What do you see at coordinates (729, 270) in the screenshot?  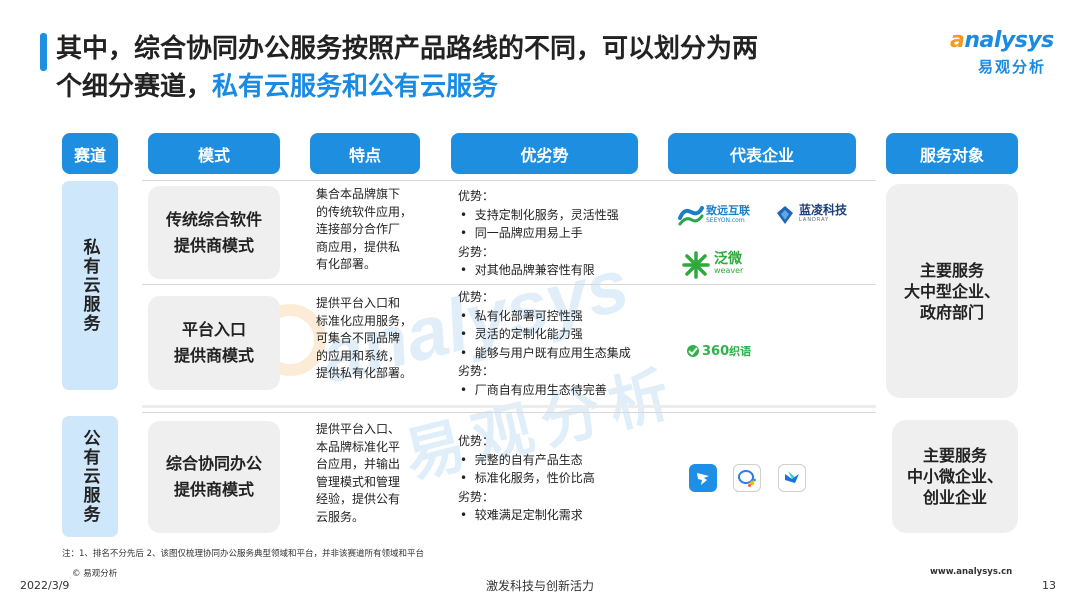 I see `weaver-en: weaver` at bounding box center [729, 270].